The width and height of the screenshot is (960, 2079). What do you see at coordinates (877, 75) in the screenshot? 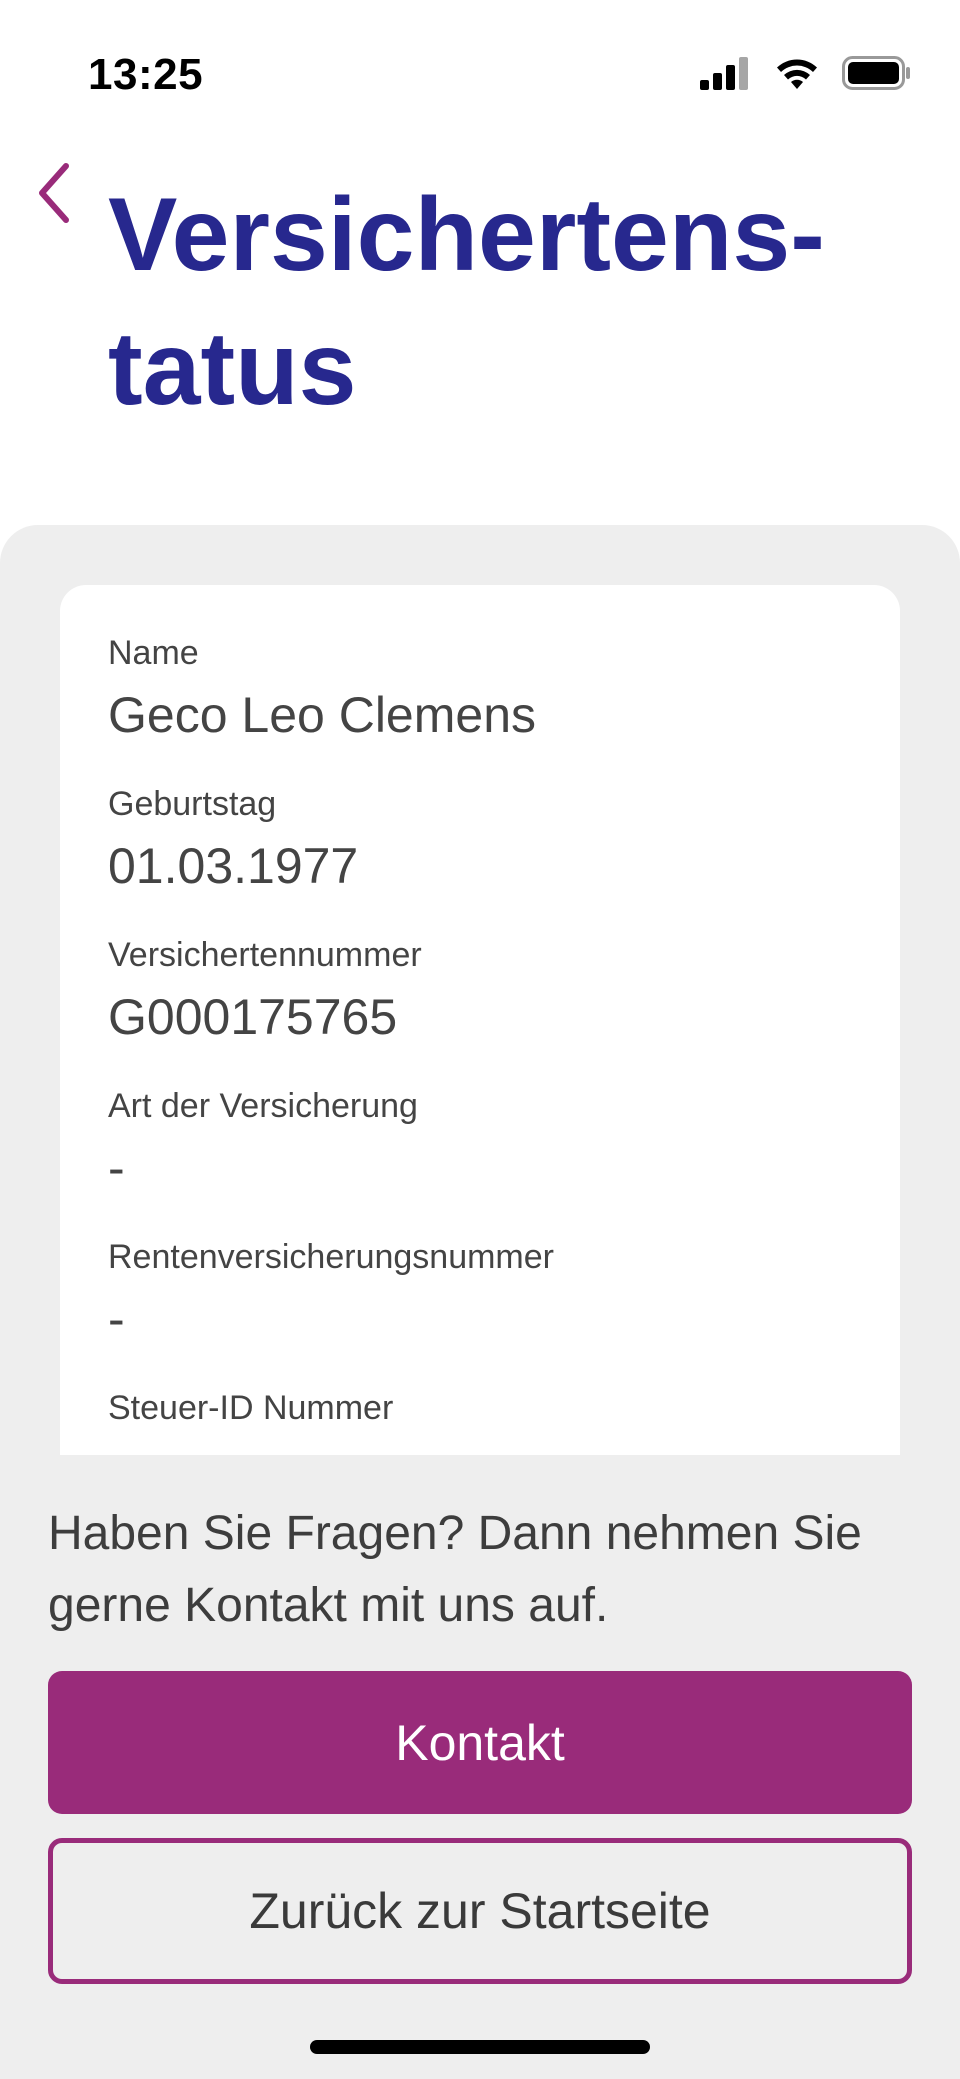
I see `battery-icon` at bounding box center [877, 75].